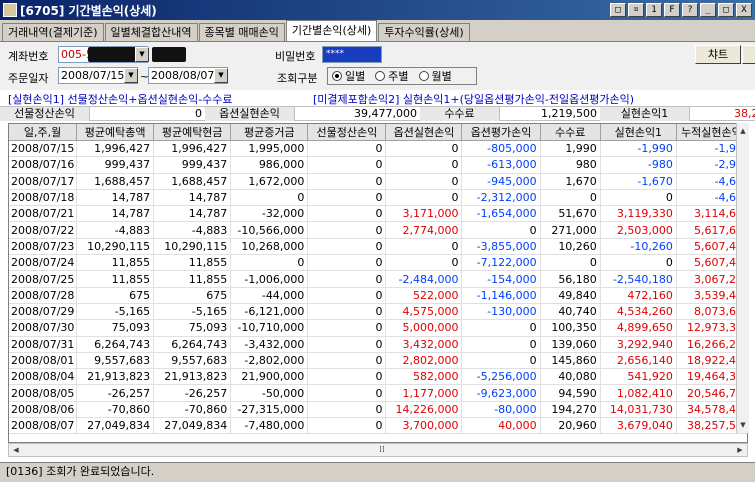 The height and width of the screenshot is (482, 755). Describe the element at coordinates (269, 279) in the screenshot. I see `cell-avg-margin: -1,006,000` at that location.